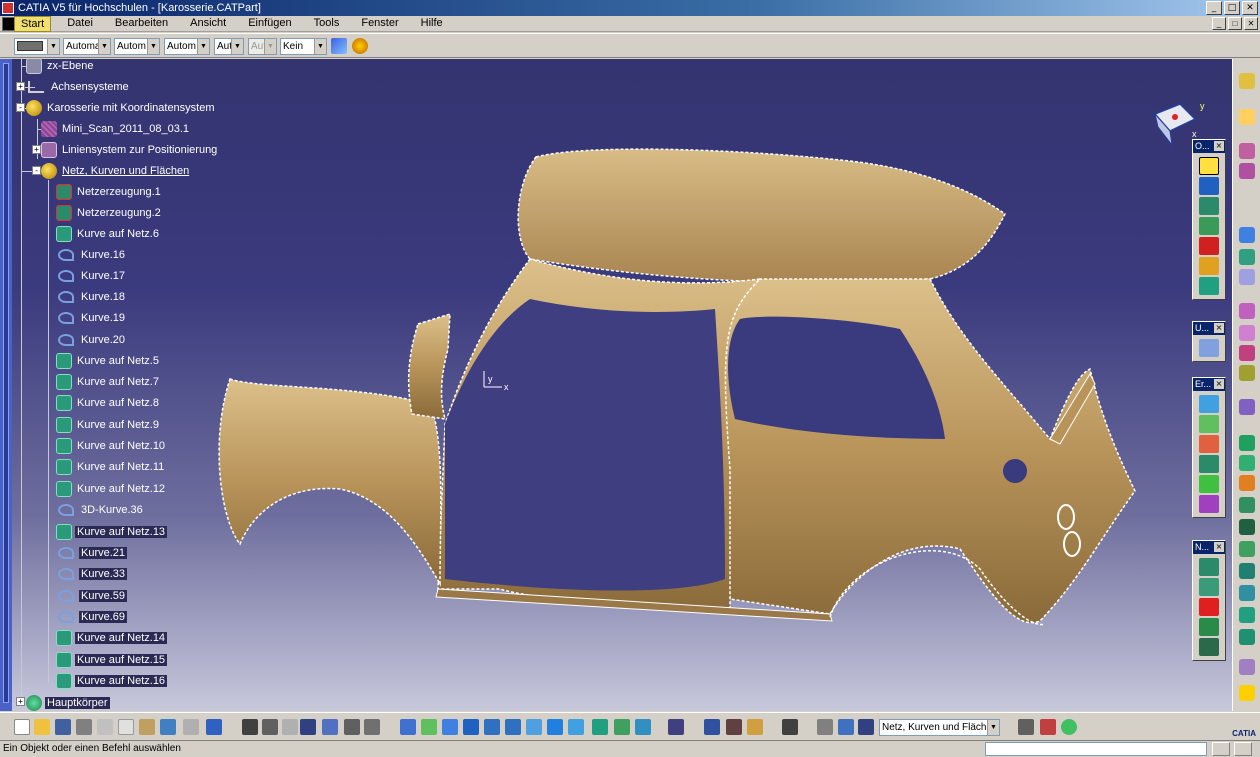  Describe the element at coordinates (676, 727) in the screenshot. I see `render-icon` at that location.